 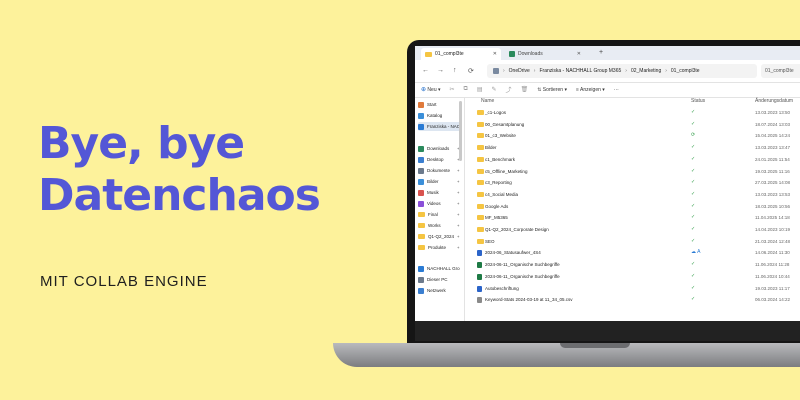 What do you see at coordinates (633, 243) in the screenshot?
I see `file-row: SEO ✓ 21.03.2024 12:48` at bounding box center [633, 243].